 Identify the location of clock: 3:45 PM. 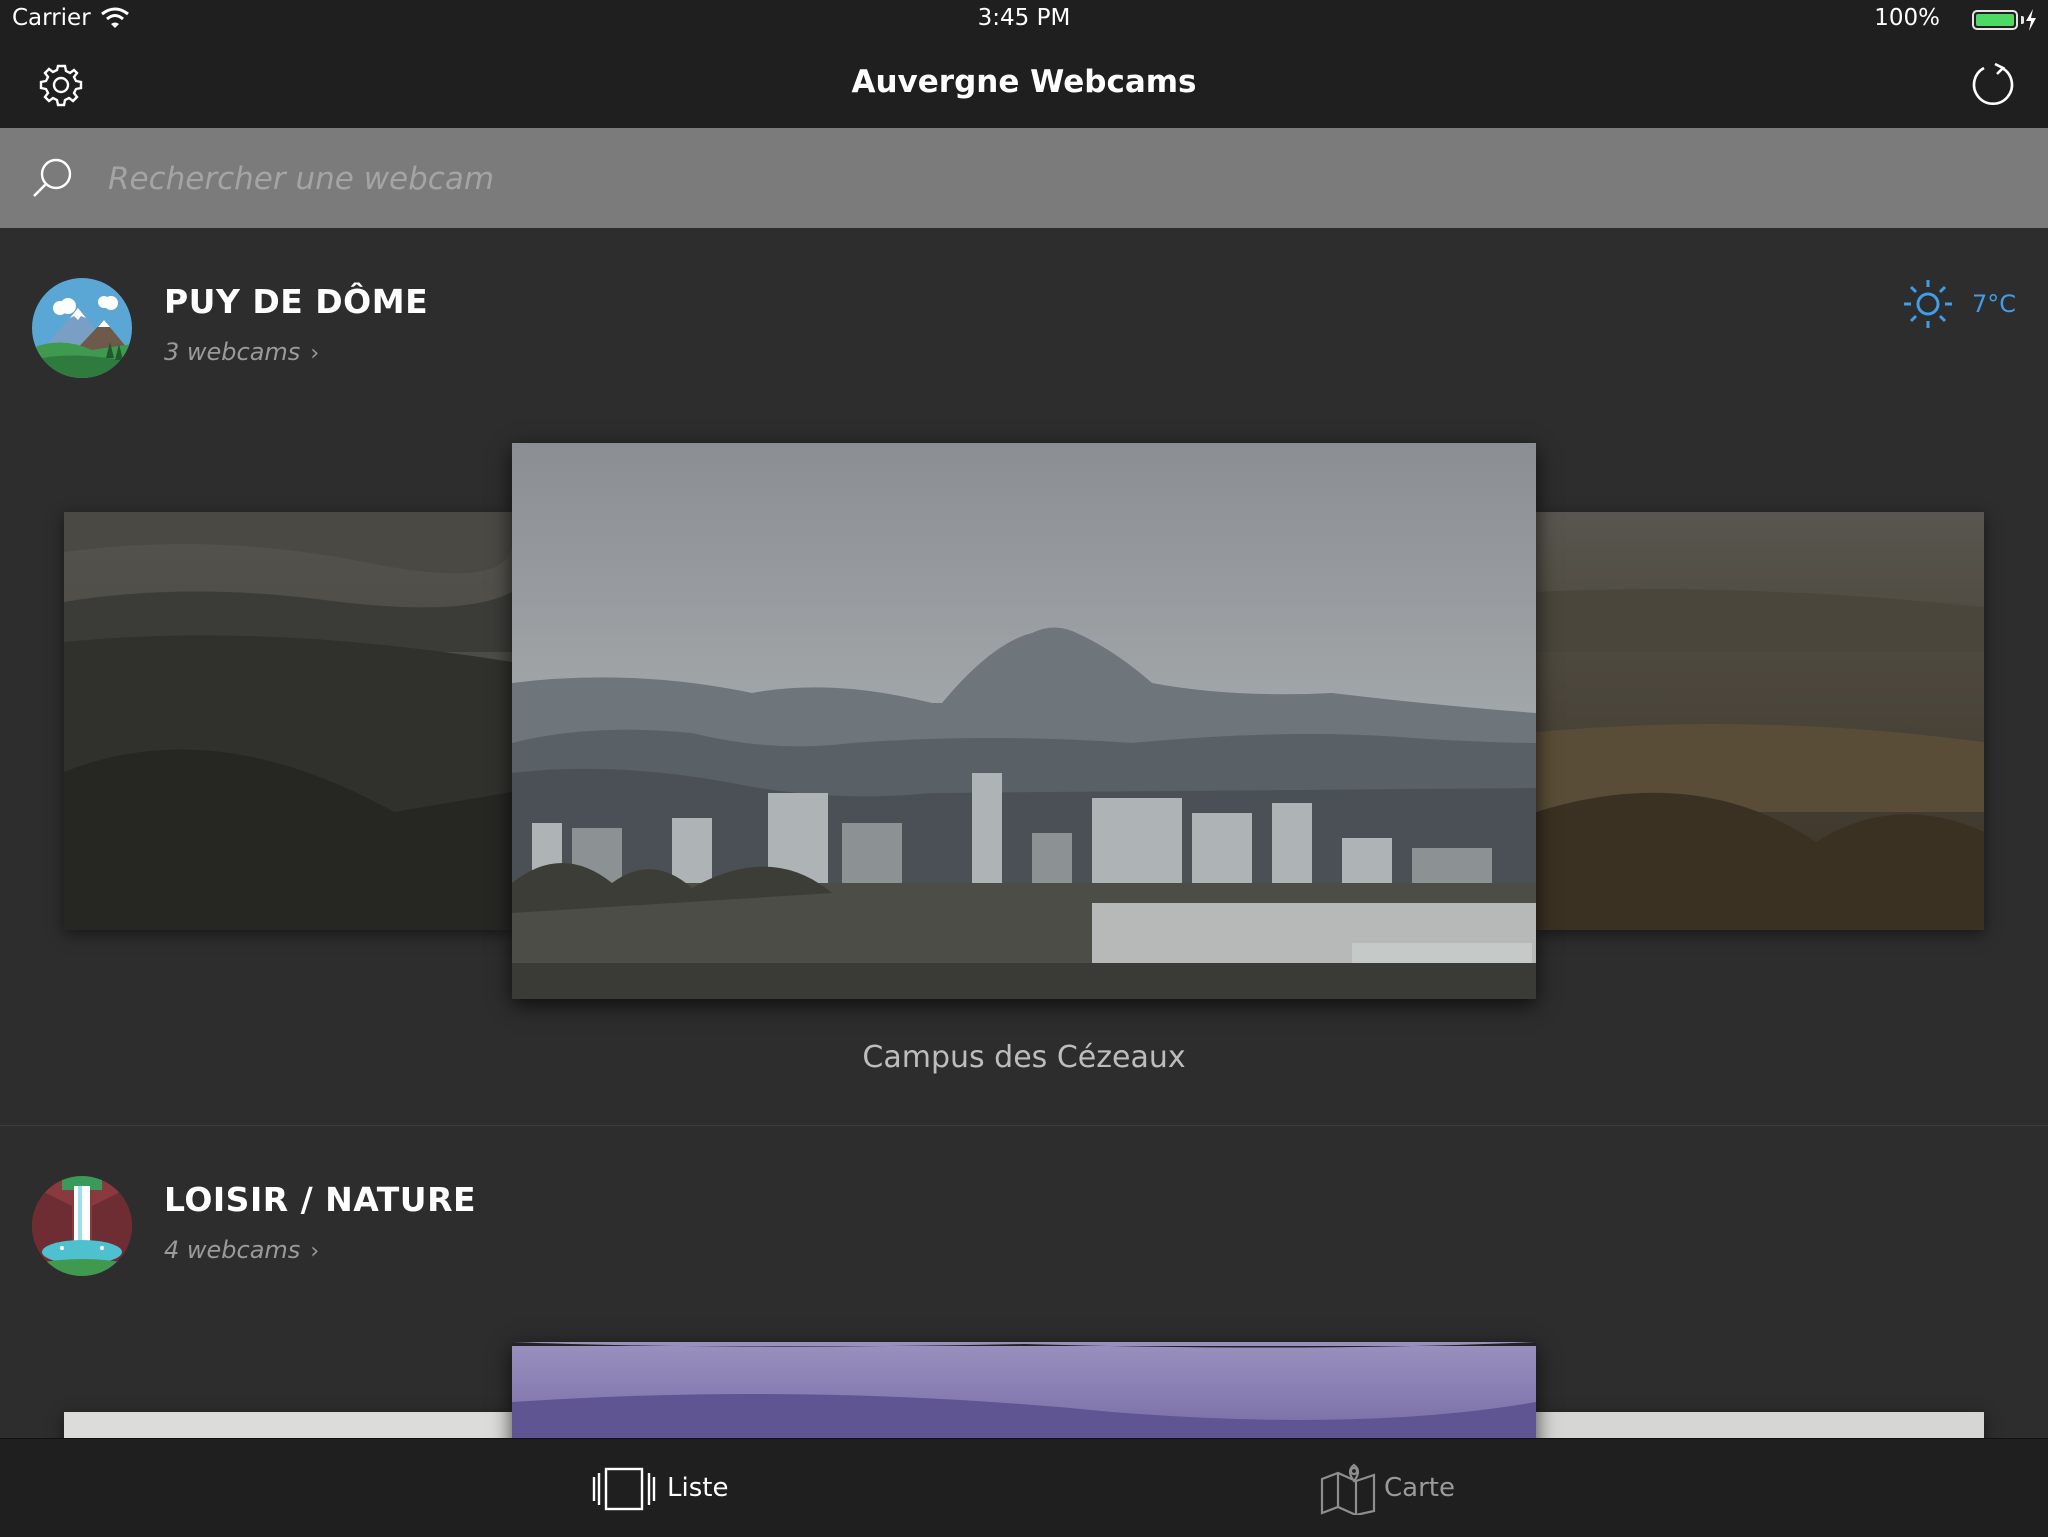
(1024, 18).